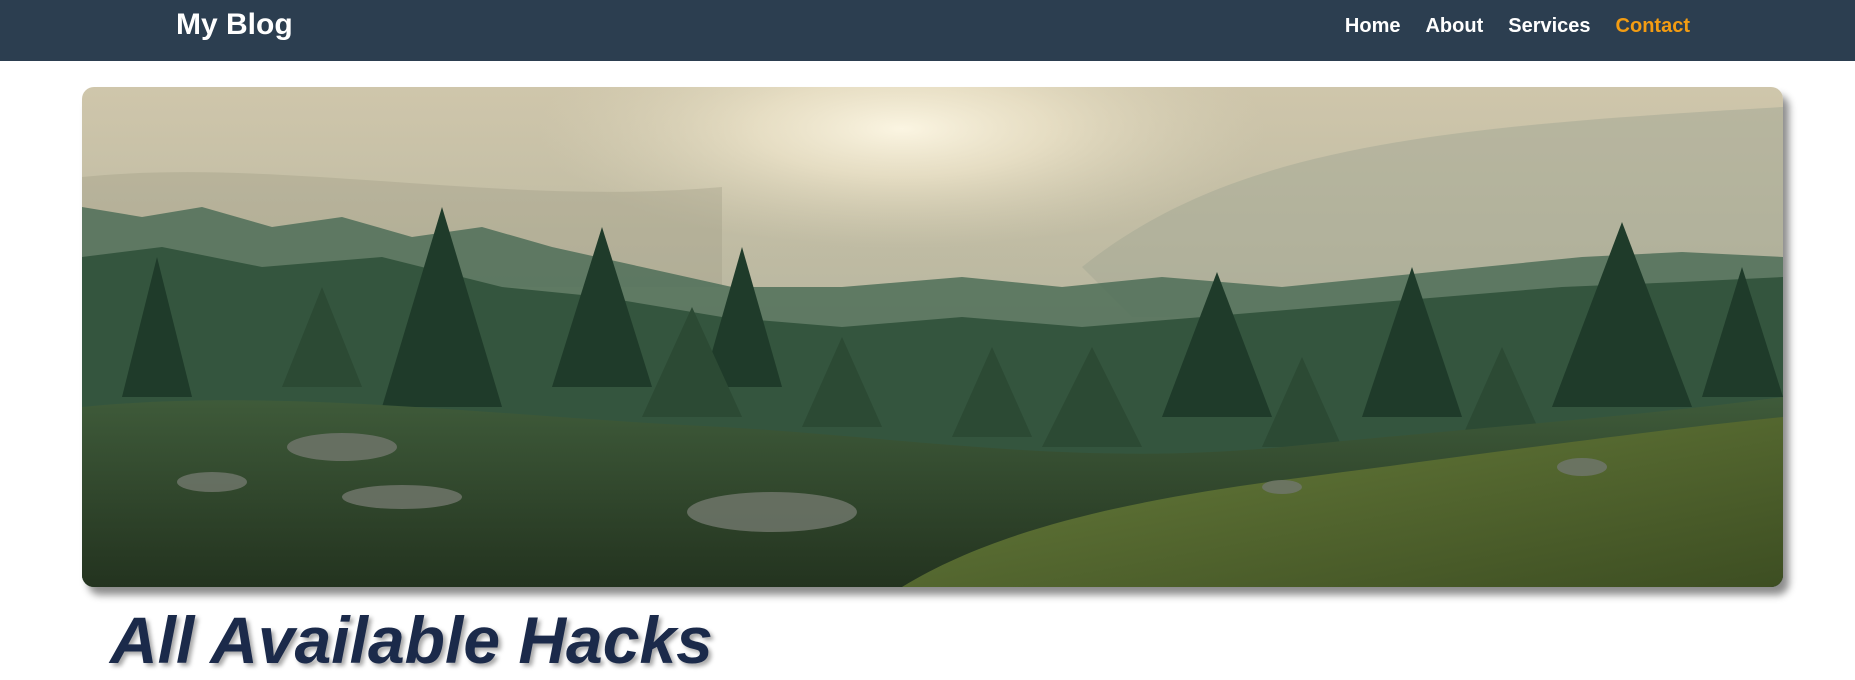 The image size is (1855, 680). What do you see at coordinates (1454, 26) in the screenshot?
I see `nav-link-about: About` at bounding box center [1454, 26].